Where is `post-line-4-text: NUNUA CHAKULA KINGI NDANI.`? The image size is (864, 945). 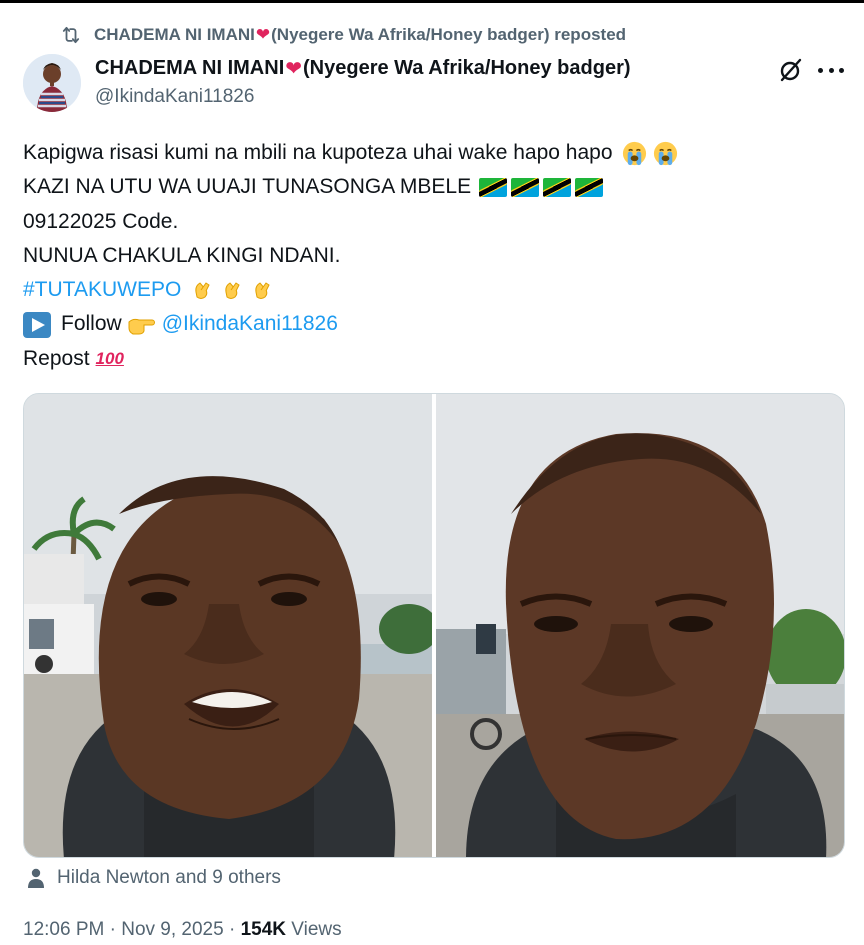
post-line-4-text: NUNUA CHAKULA KINGI NDANI. is located at coordinates (182, 255).